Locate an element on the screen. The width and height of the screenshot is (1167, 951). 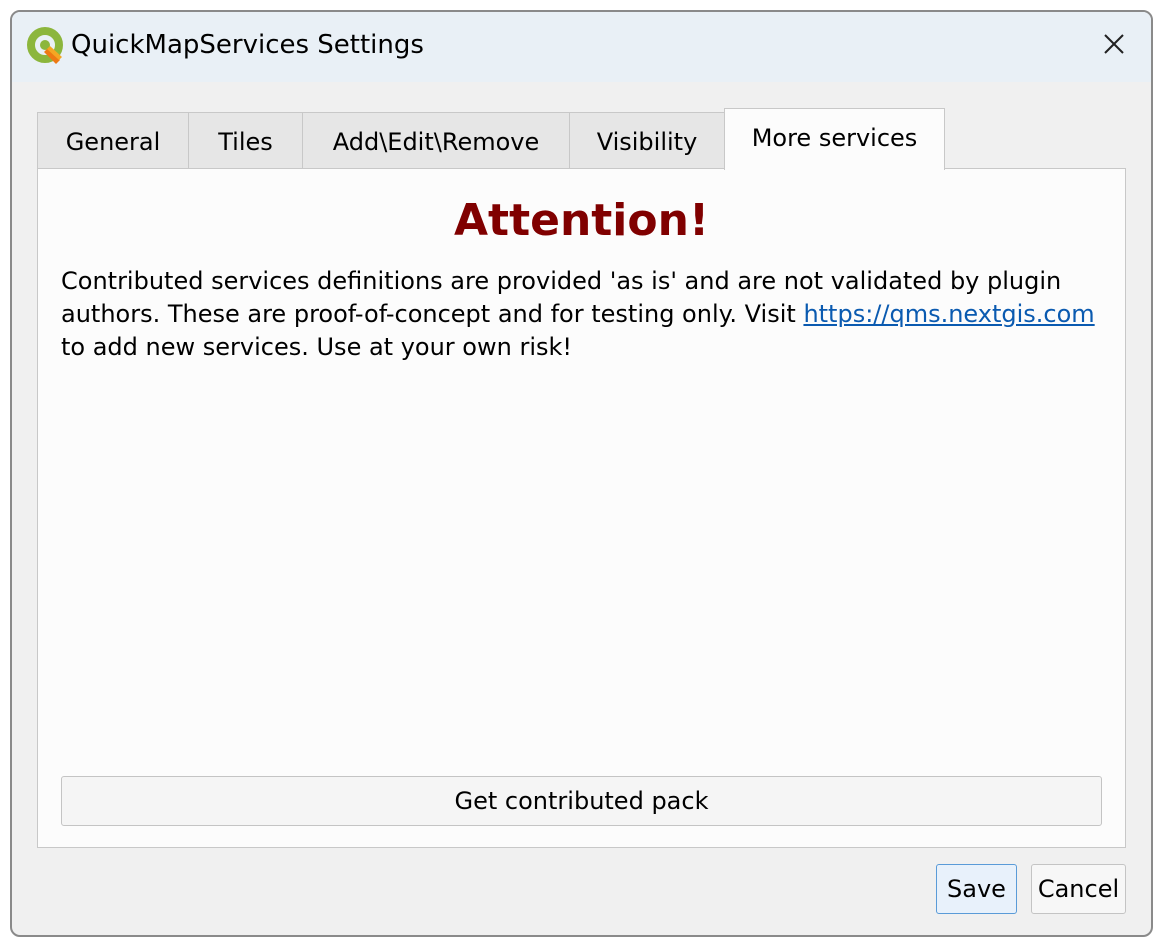
cancel-button: Cancel is located at coordinates (1078, 889).